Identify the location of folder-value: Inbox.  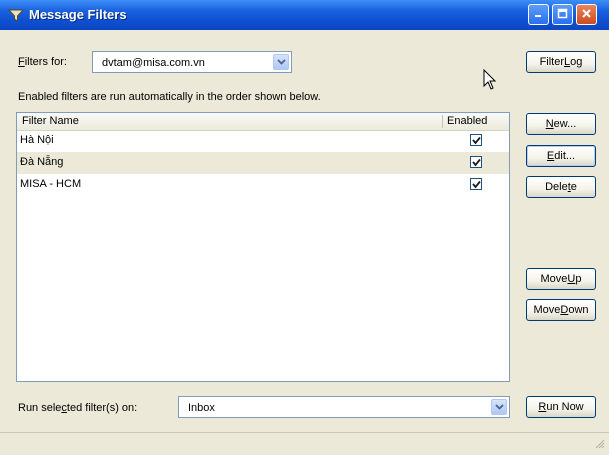
(201, 408).